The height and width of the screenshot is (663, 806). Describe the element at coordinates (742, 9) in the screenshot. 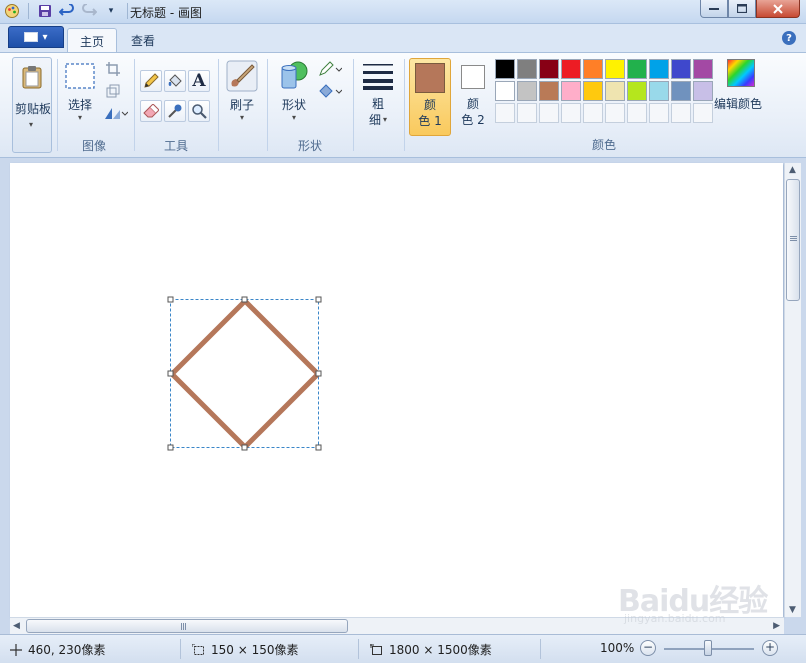

I see `maximize-button` at that location.